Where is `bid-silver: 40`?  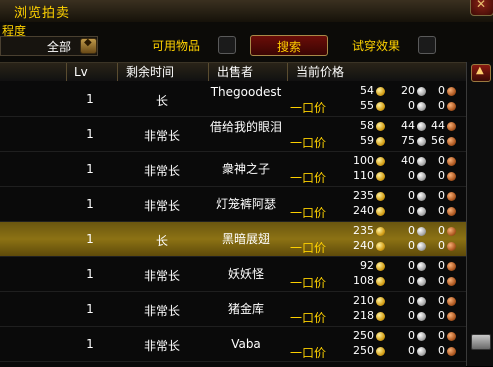 bid-silver: 40 is located at coordinates (408, 160).